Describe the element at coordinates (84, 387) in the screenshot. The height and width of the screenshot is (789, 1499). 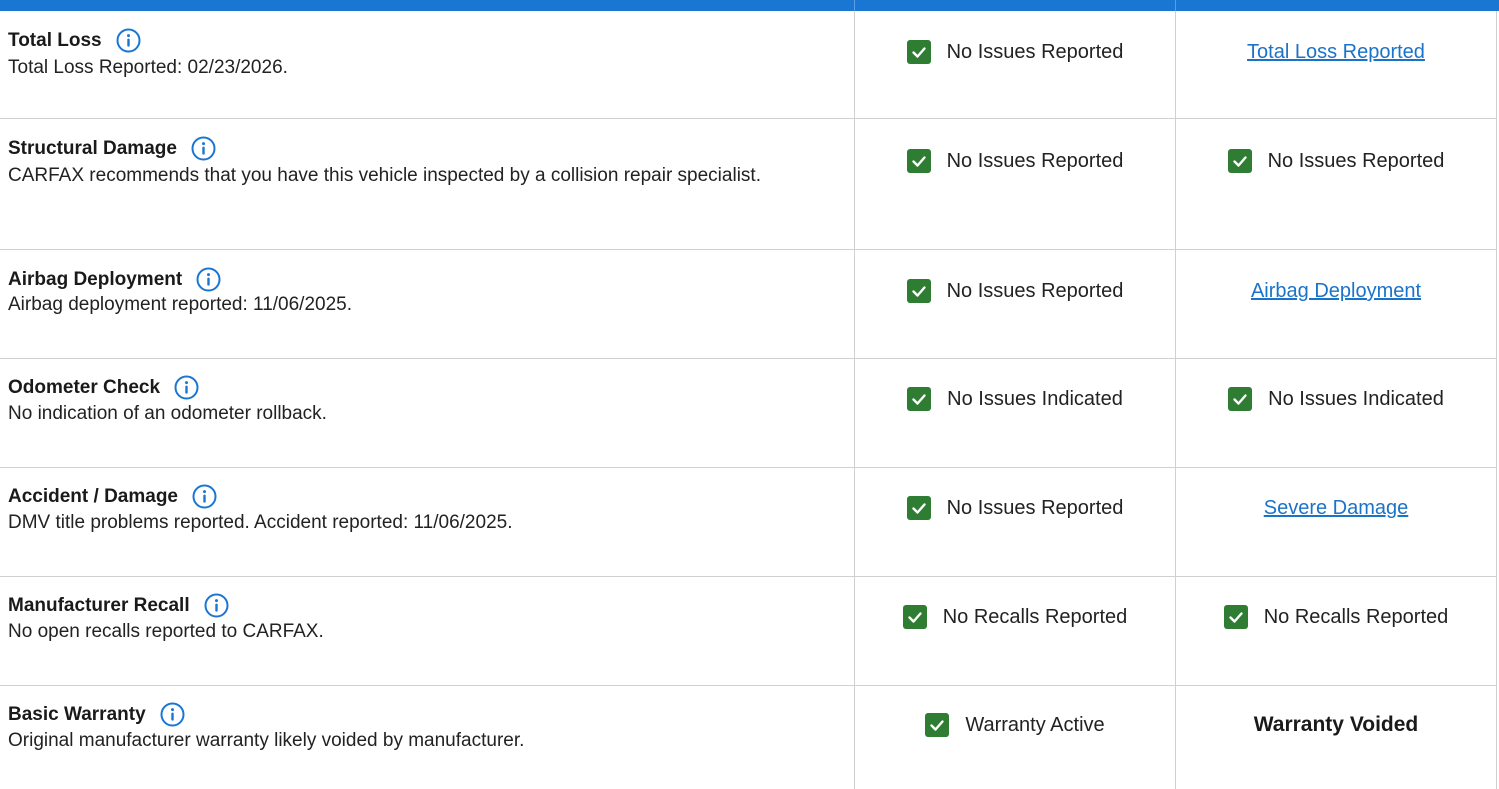
I see `row-title: Odometer Check` at that location.